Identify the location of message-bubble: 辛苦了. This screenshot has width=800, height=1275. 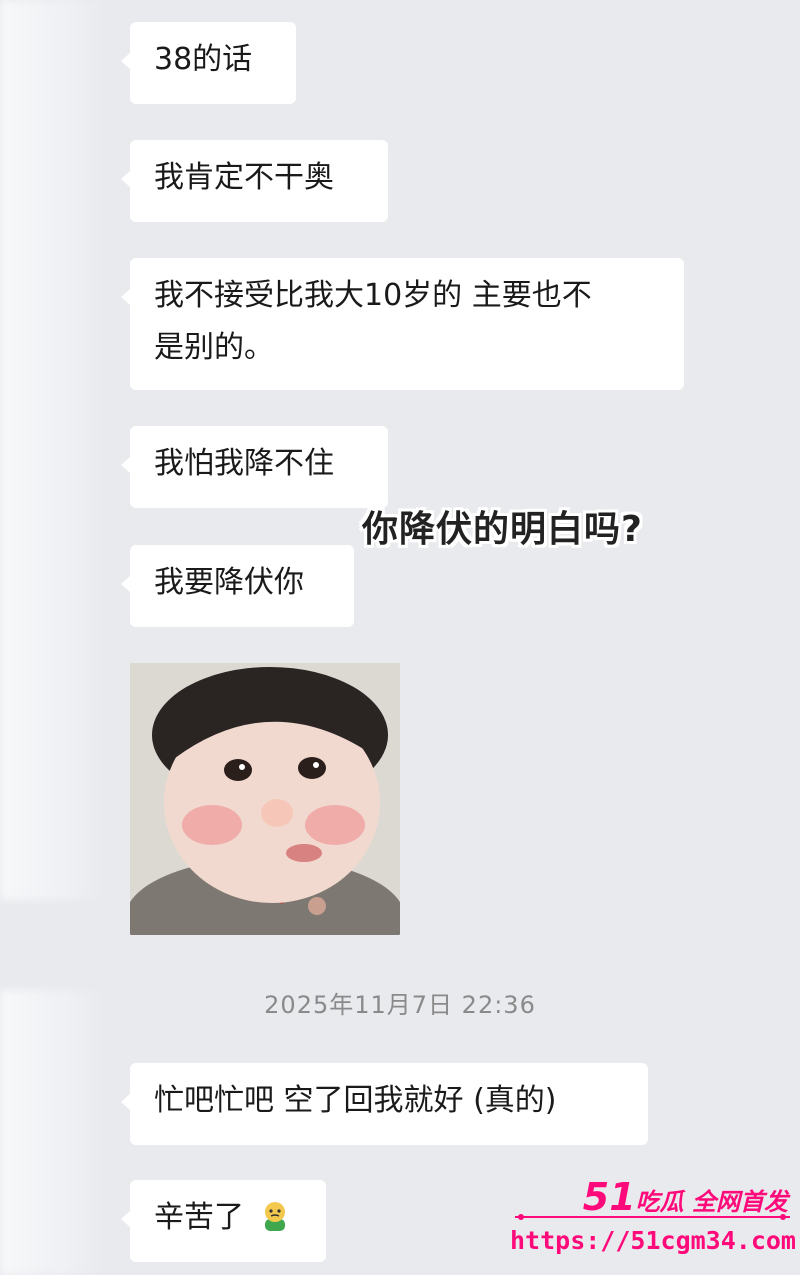
(223, 1221).